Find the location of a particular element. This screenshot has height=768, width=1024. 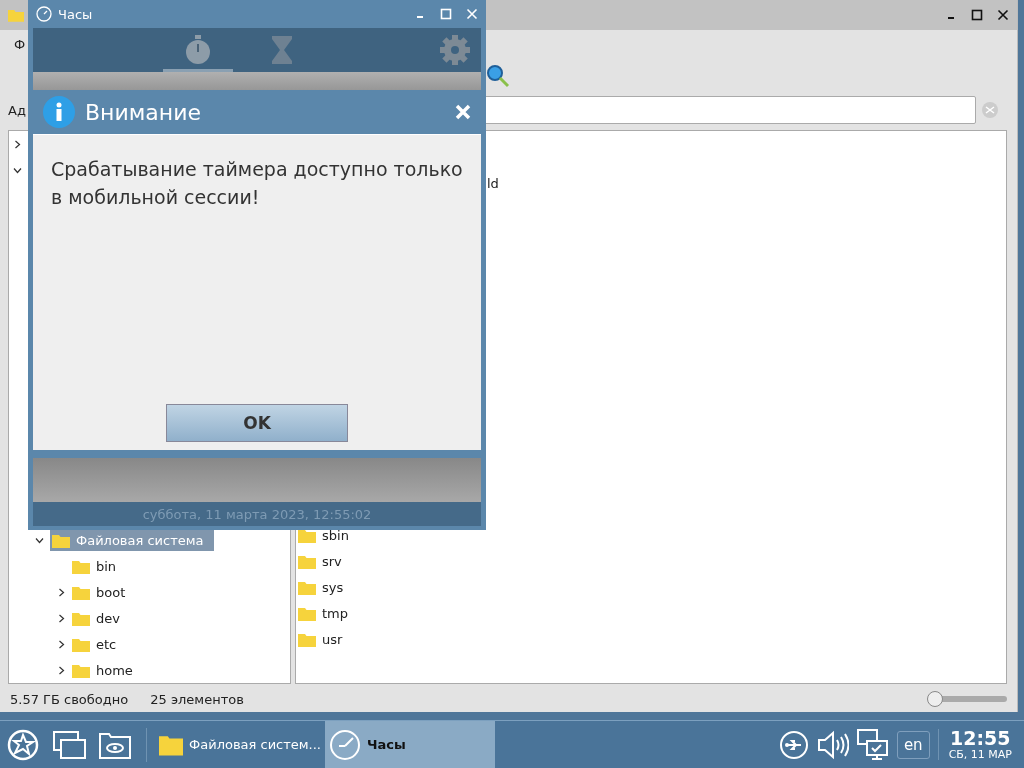

menu-item: Ф is located at coordinates (20, 44).